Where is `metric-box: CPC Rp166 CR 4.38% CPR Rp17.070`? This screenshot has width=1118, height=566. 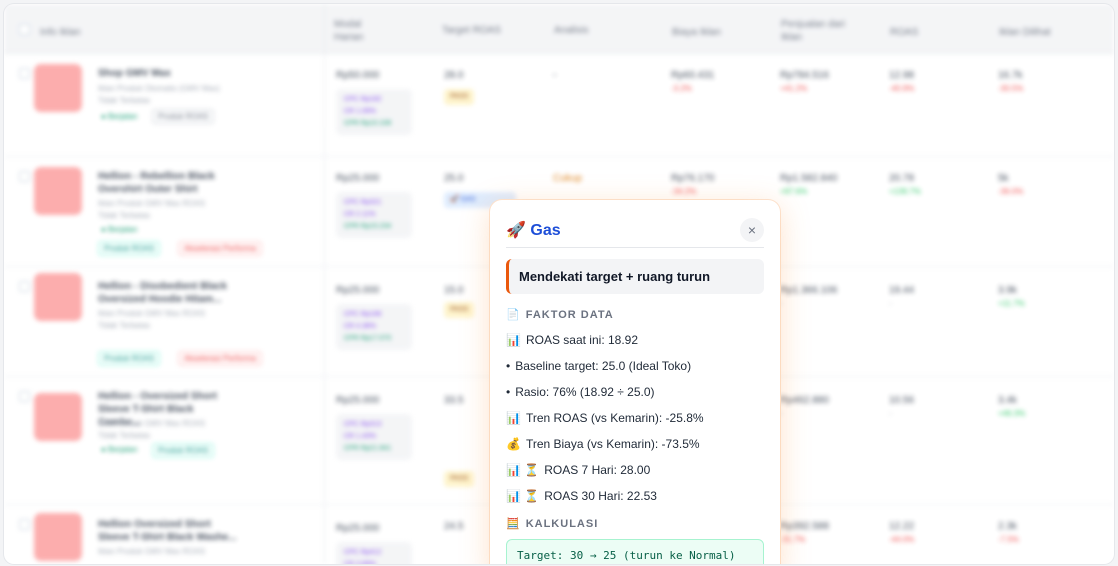 metric-box: CPC Rp166 CR 4.38% CPR Rp17.070 is located at coordinates (374, 327).